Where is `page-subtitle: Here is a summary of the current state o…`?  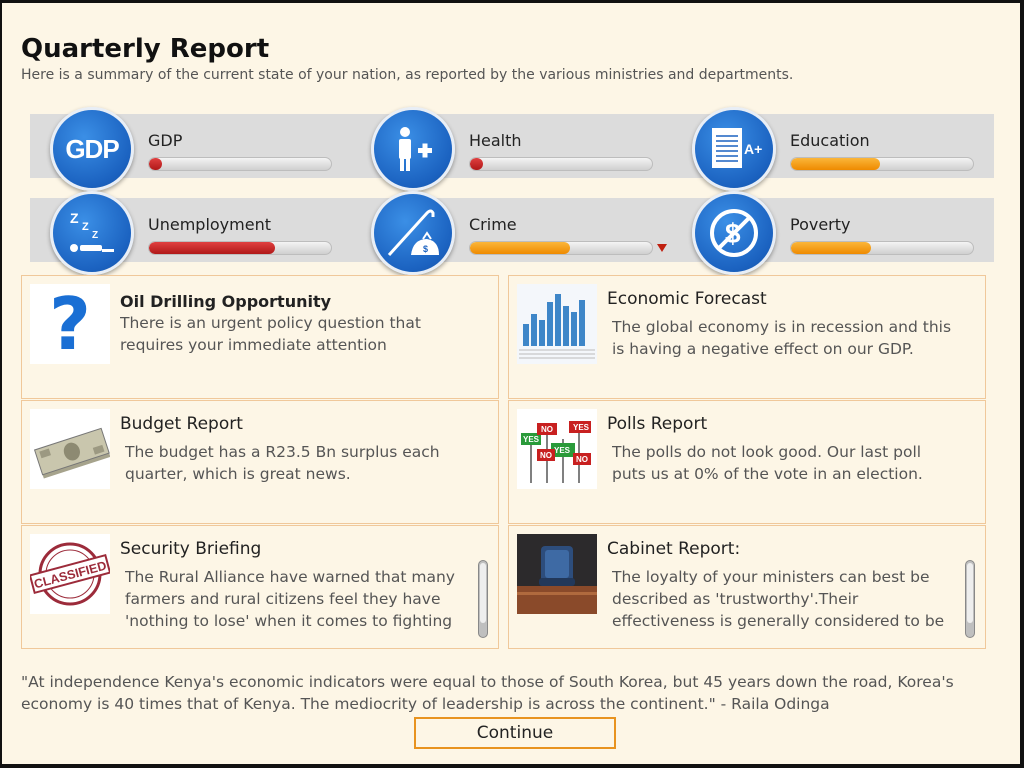
page-subtitle: Here is a summary of the current state o… is located at coordinates (407, 75).